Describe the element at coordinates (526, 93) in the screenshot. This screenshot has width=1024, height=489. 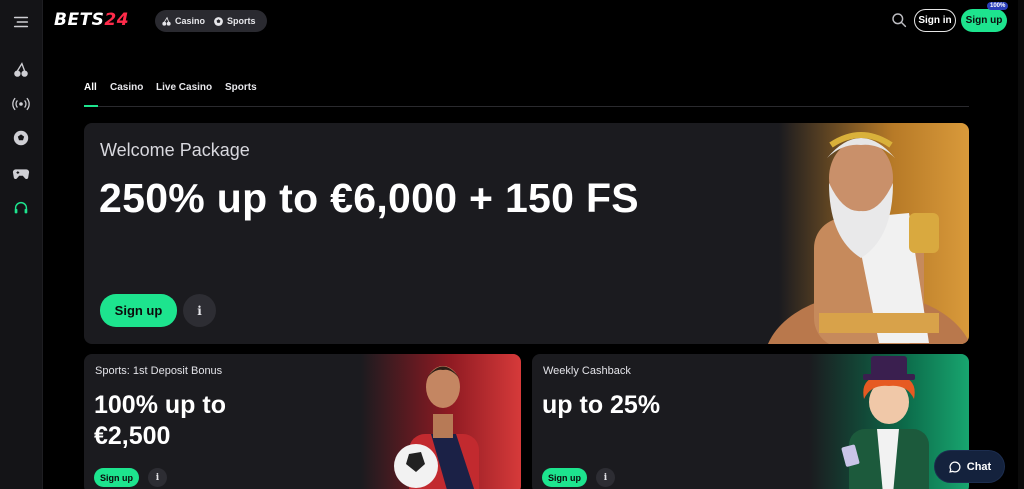
I see `category-tabs: All Casino Live Casino Sports` at that location.